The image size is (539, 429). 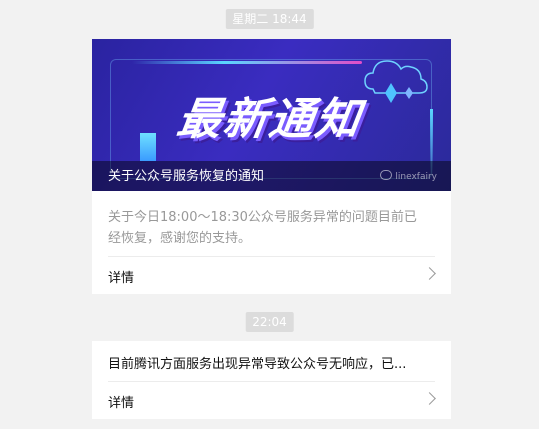 I want to click on article-description: 关于今日18:00～18:30公众号服务异常的问题目前已经恢复，感谢您的支持。, so click(x=262, y=228).